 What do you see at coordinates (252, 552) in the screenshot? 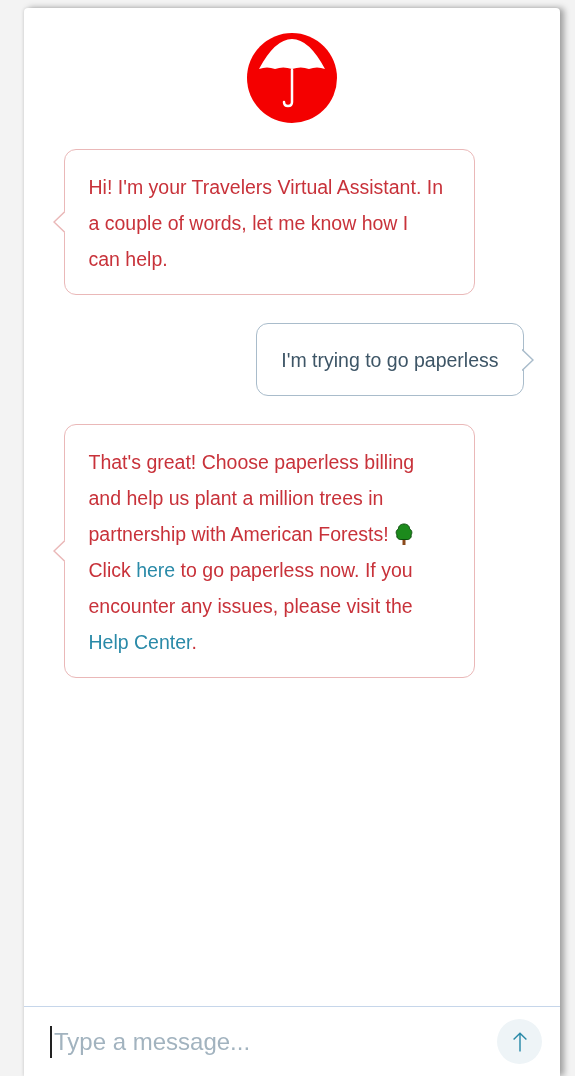
I see `assistant-message: That's great! Choose paperless billing and help us plant a million trees in partnership with American Forests! Click here to go paperless now. If you encounter any issues, please visit the Help Center.` at bounding box center [252, 552].